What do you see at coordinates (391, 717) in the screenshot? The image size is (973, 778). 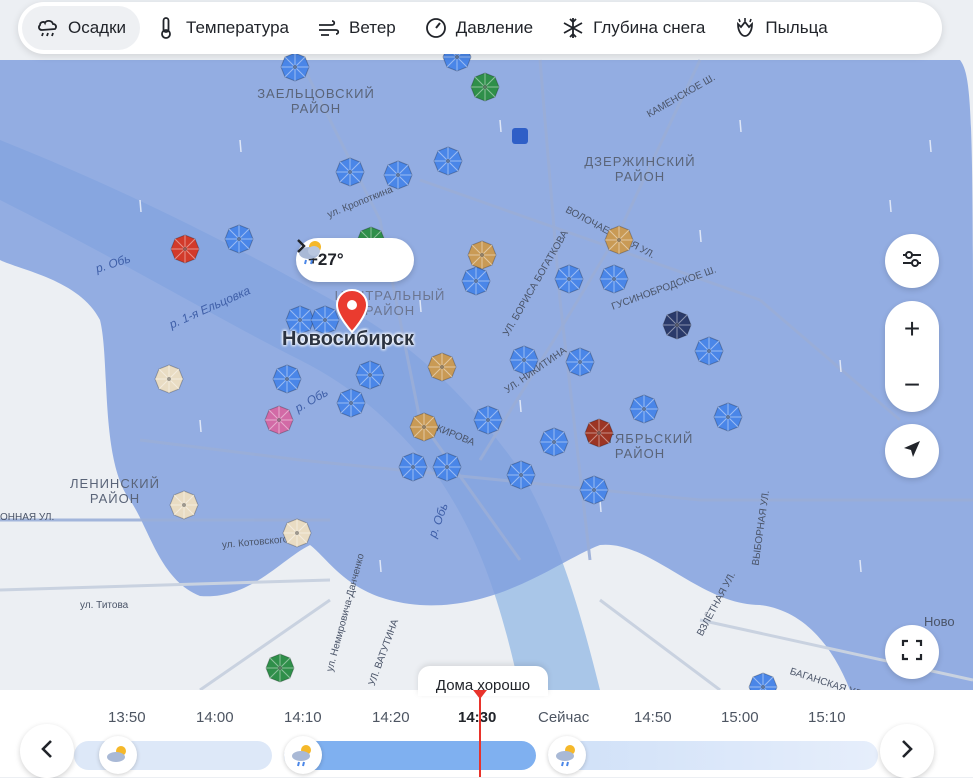 I see `timeline-tick: 14:20` at bounding box center [391, 717].